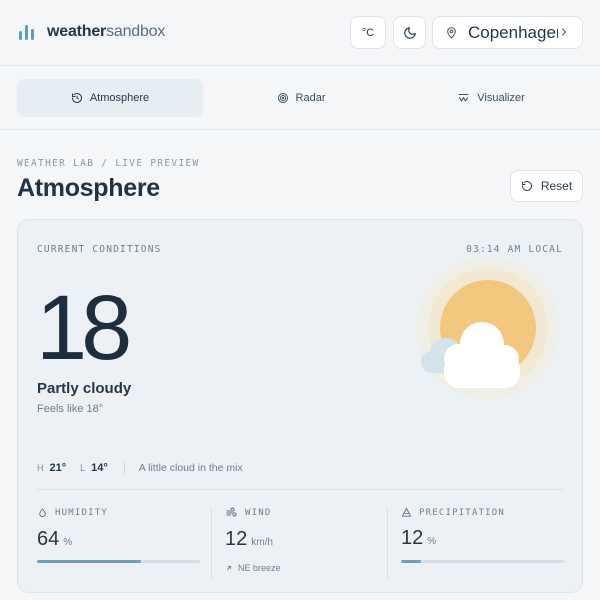 This screenshot has width=600, height=600. I want to click on humidity-stat: HUMIDITY 64 %, so click(118, 542).